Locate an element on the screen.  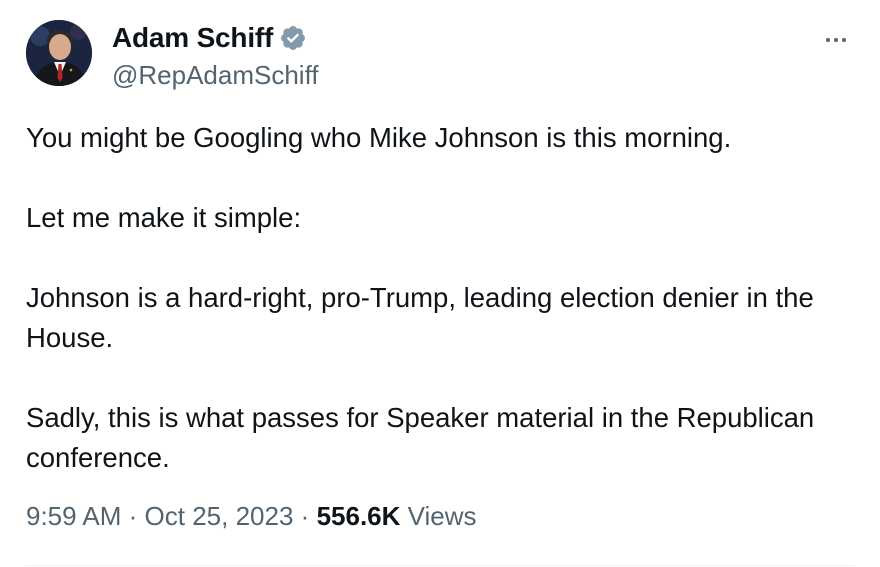
more-horizontal-icon is located at coordinates (828, 40).